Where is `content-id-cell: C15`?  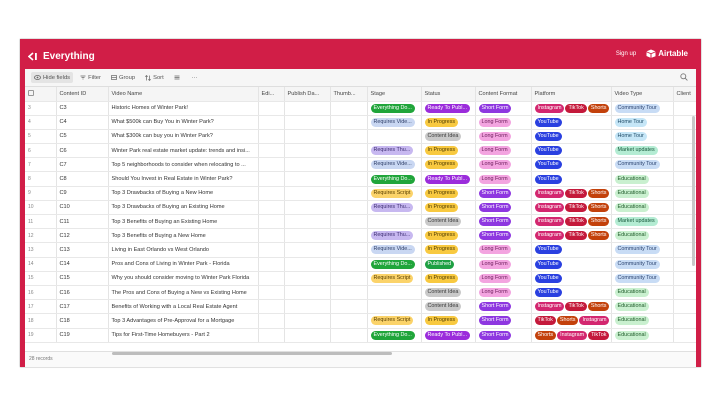 content-id-cell: C15 is located at coordinates (82, 278).